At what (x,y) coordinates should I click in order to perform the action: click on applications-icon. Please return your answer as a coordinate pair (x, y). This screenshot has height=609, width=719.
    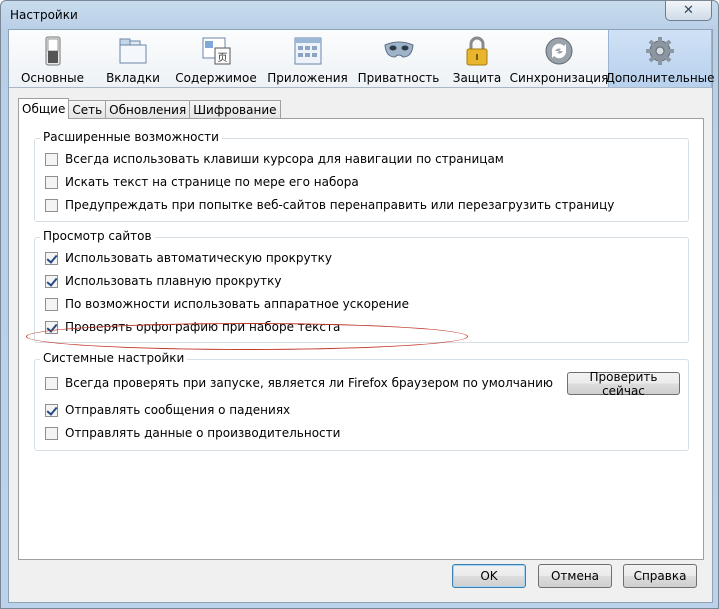
    Looking at the image, I should click on (307, 51).